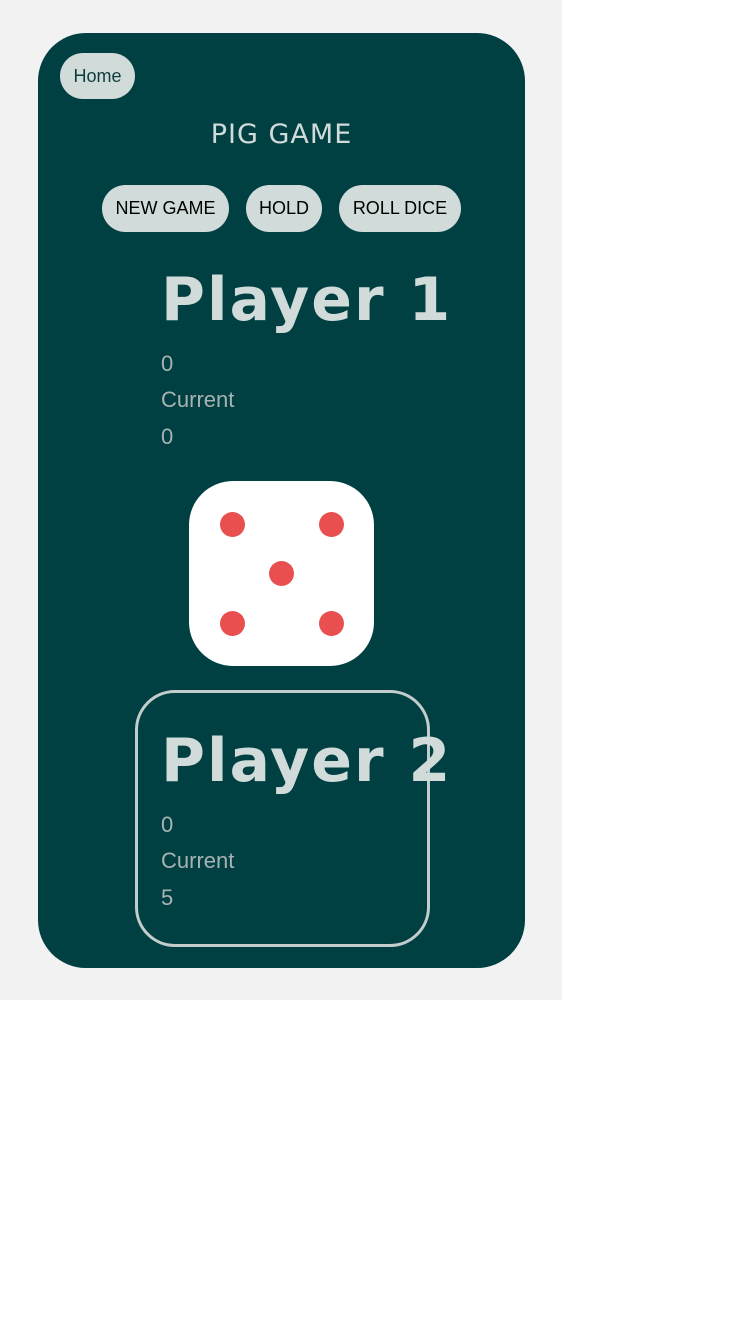 This screenshot has width=750, height=1334. I want to click on player-1-name: Player 1, so click(307, 300).